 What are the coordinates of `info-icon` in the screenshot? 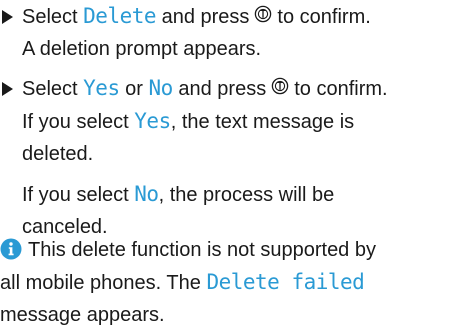 It's located at (11, 249).